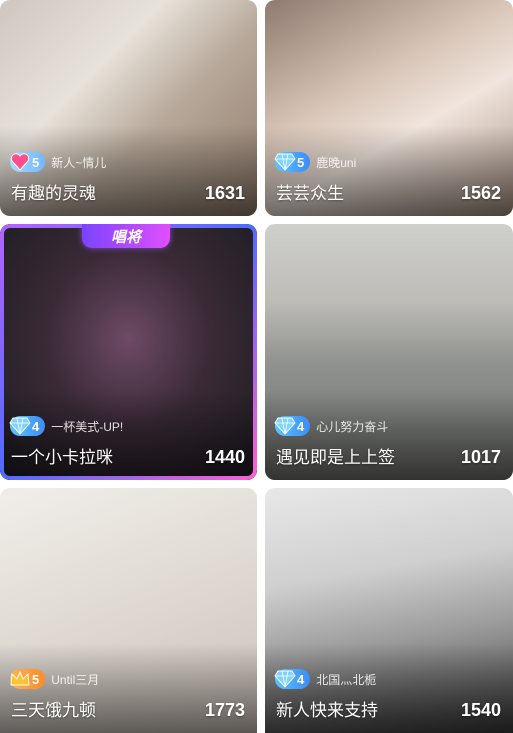  What do you see at coordinates (20, 162) in the screenshot?
I see `heart-gem-icon` at bounding box center [20, 162].